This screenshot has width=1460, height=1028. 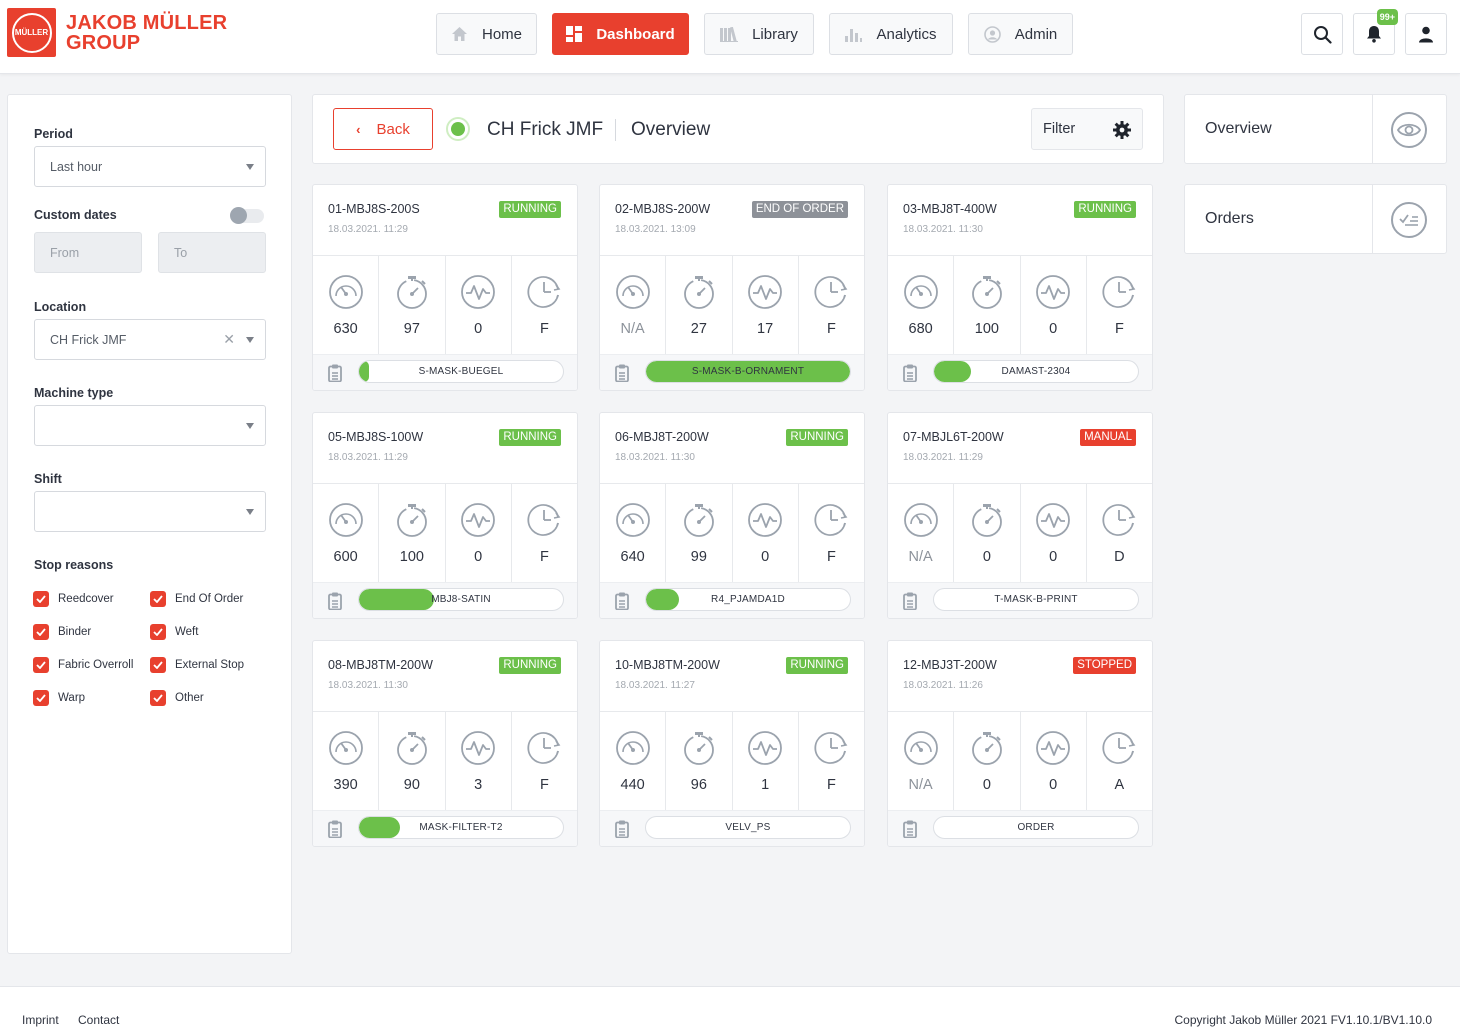 What do you see at coordinates (150, 339) in the screenshot?
I see `location-select: CH Frick JMF ✕` at bounding box center [150, 339].